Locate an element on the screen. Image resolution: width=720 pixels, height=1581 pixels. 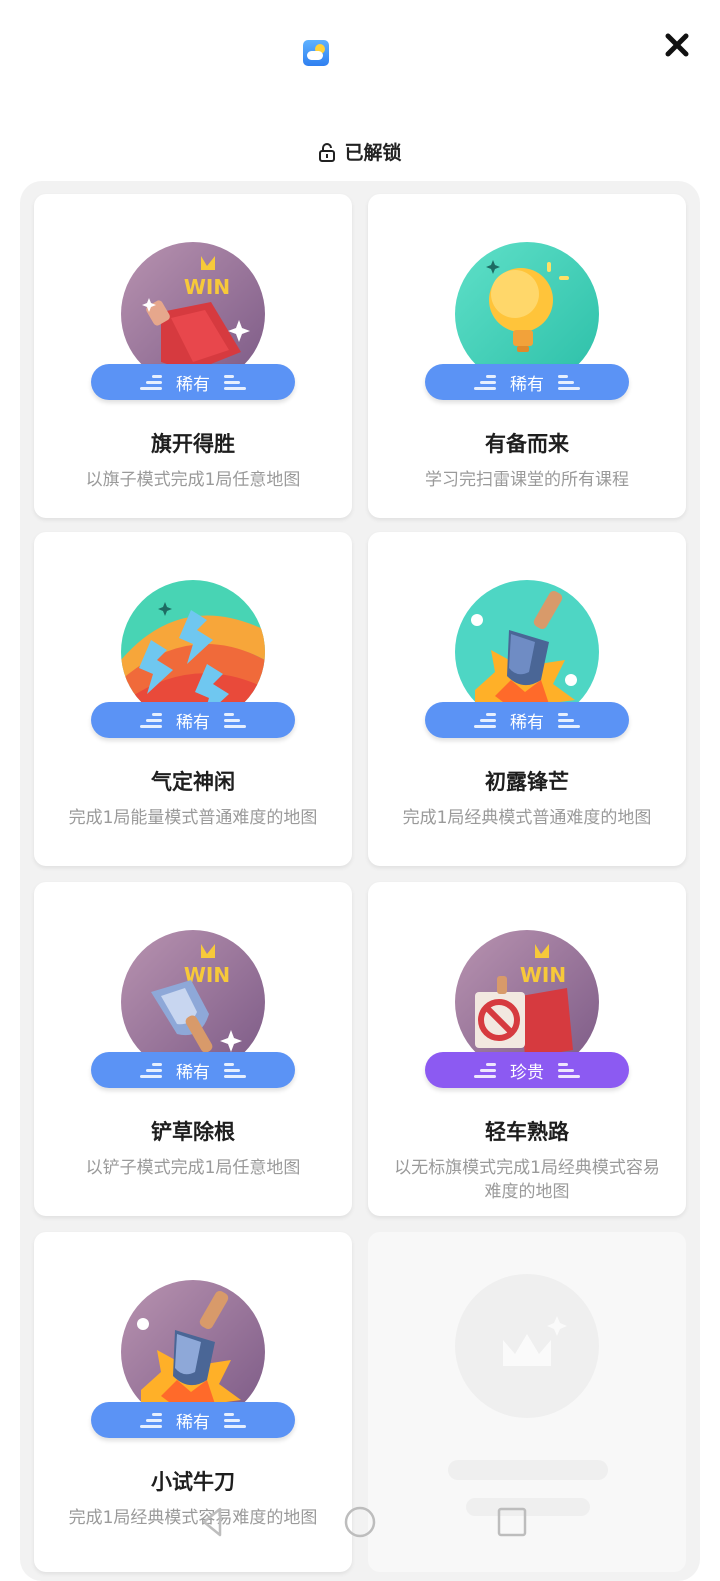
weather-app-icon is located at coordinates (316, 53).